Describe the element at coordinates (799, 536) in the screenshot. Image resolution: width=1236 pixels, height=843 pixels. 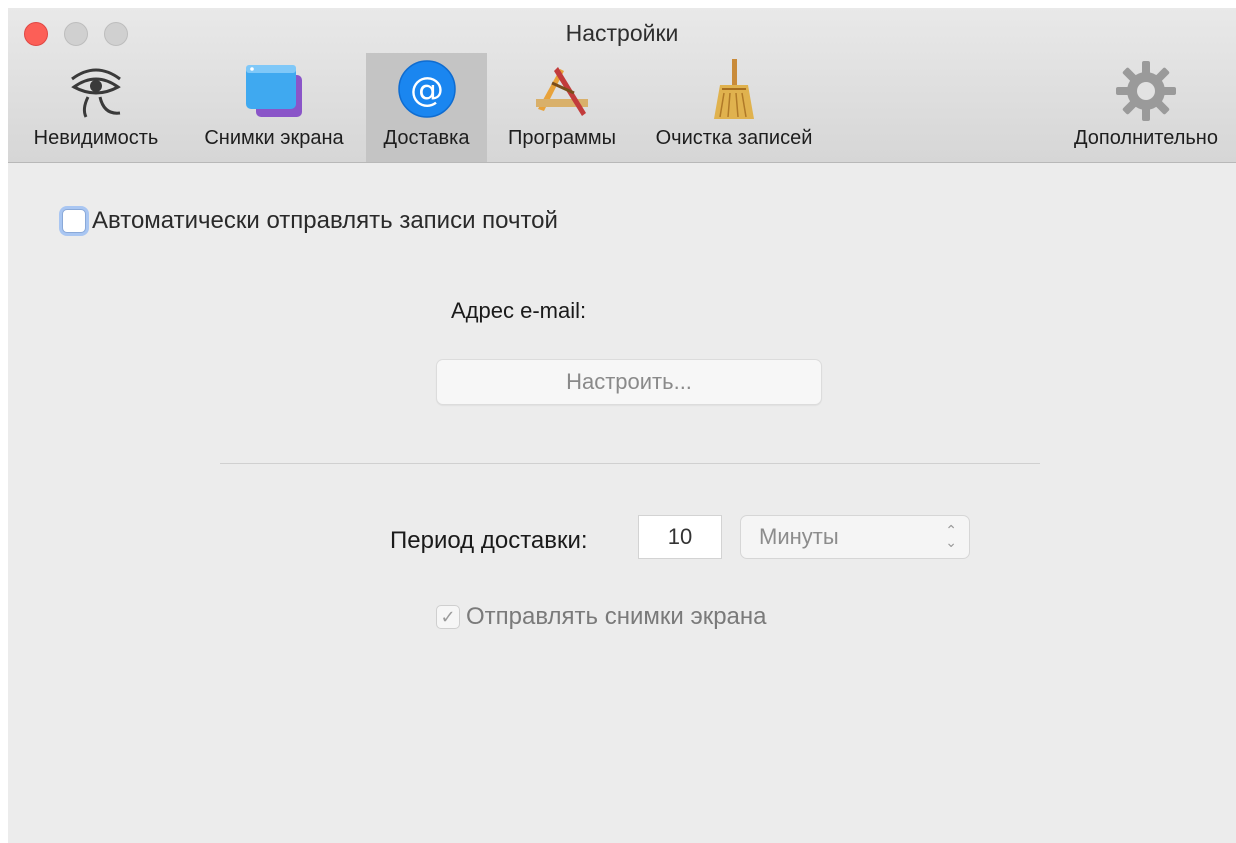
I see `unit-select-value: Минуты` at that location.